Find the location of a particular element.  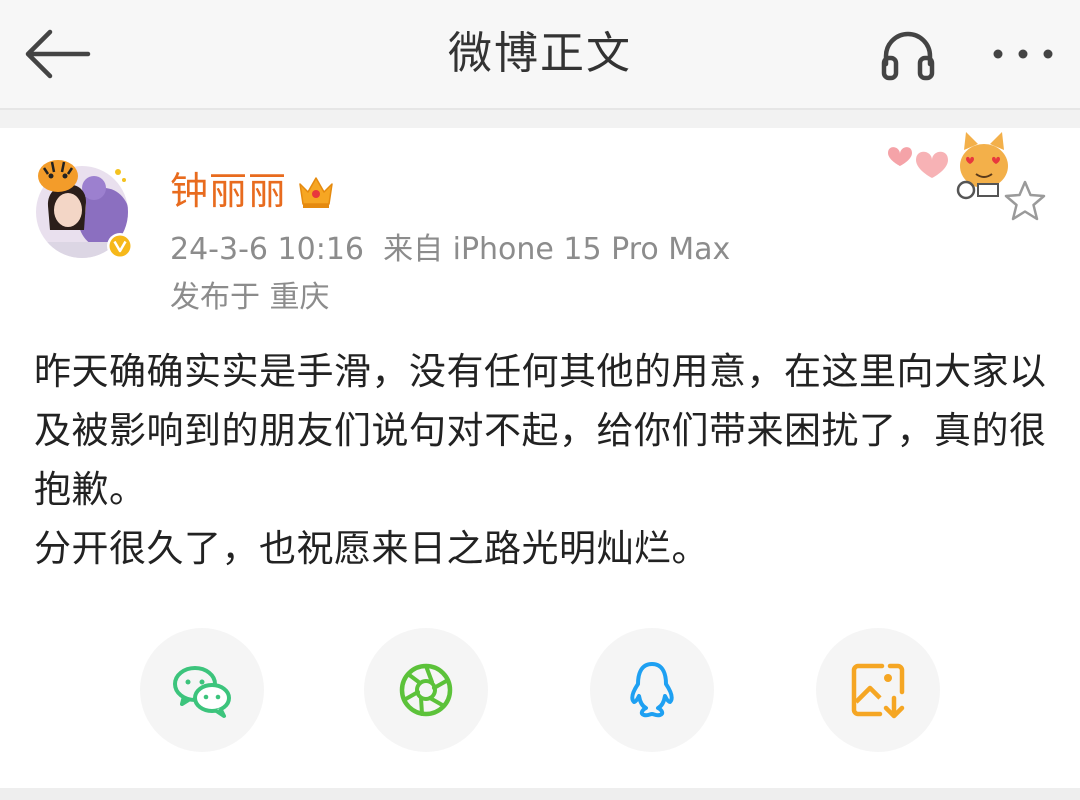

avatar is located at coordinates (82, 208).